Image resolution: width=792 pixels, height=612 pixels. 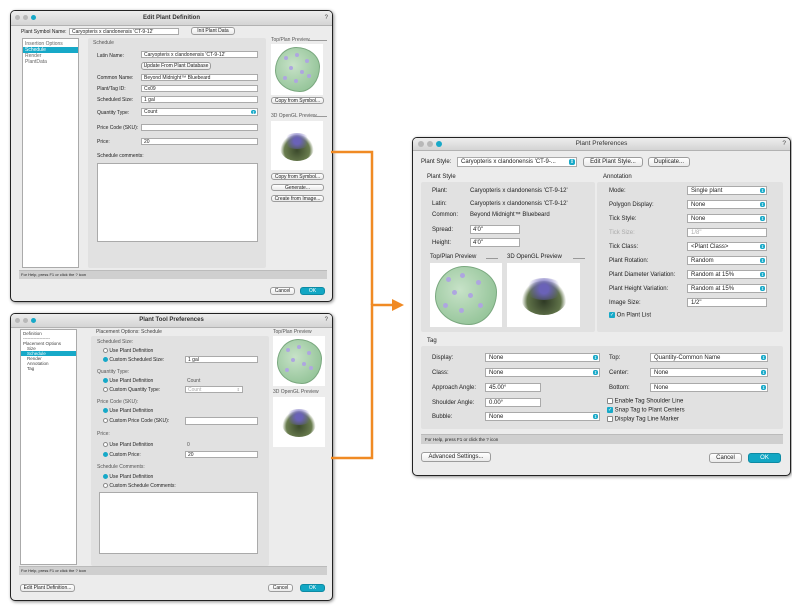 What do you see at coordinates (709, 357) in the screenshot?
I see `top-select: Quantity-Common Name ⇕` at bounding box center [709, 357].